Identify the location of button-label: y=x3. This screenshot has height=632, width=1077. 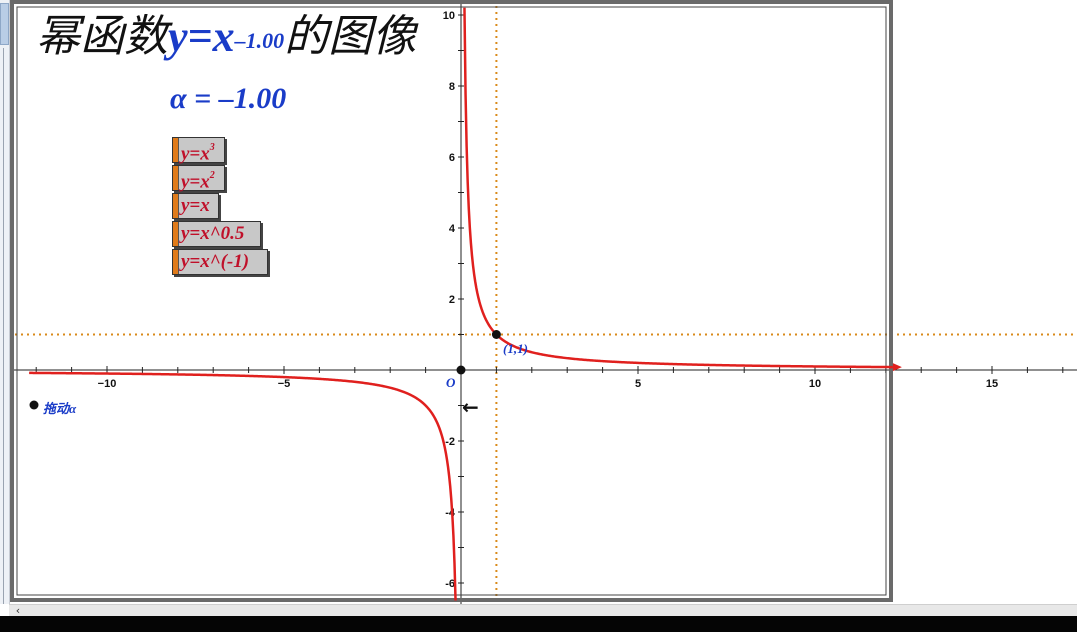
(198, 153).